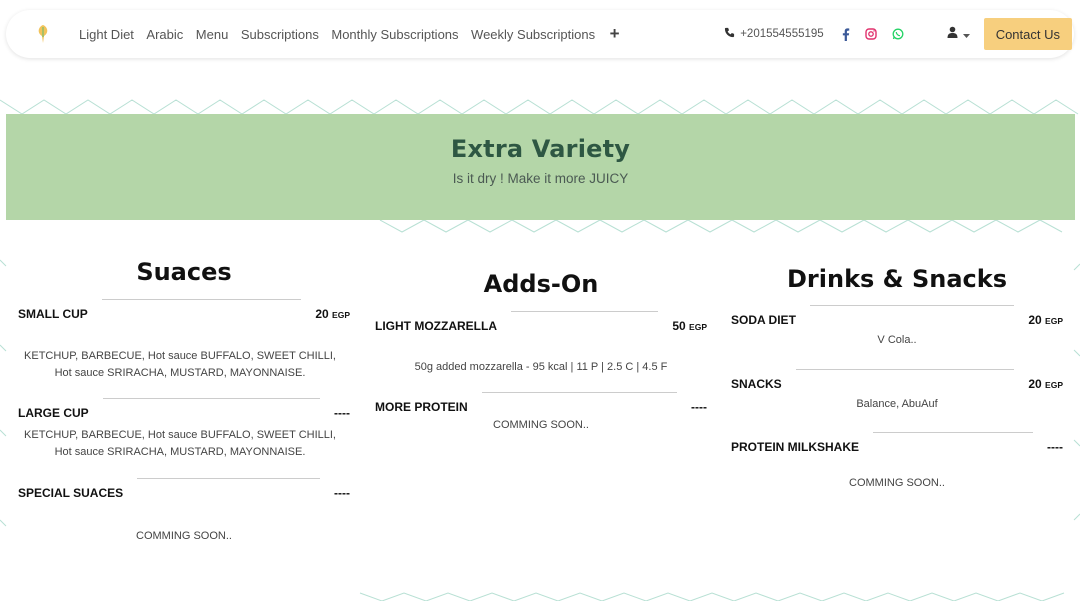 The height and width of the screenshot is (601, 1080). Describe the element at coordinates (689, 326) in the screenshot. I see `item-price: 50 EGP` at that location.